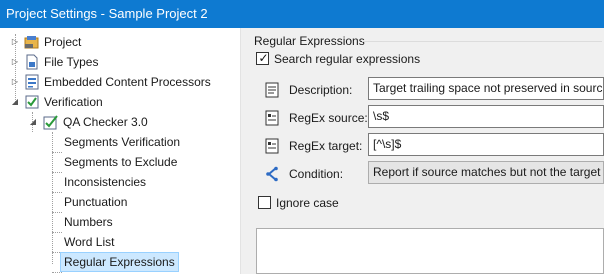  Describe the element at coordinates (89, 242) in the screenshot. I see `tree-item-label: Word List` at that location.